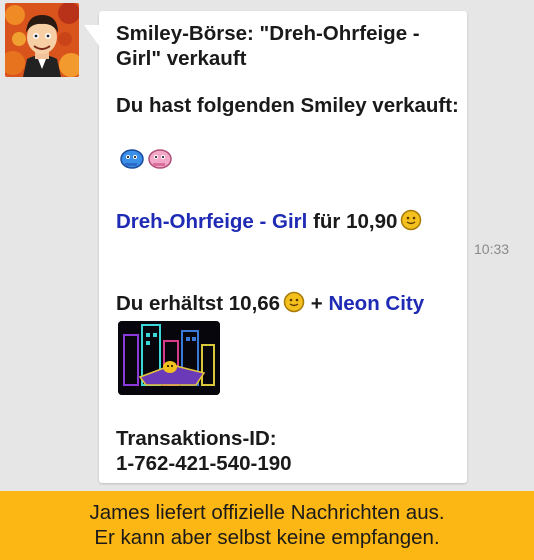 Image resolution: width=534 pixels, height=560 pixels. Describe the element at coordinates (204, 463) in the screenshot. I see `transaction-id: 1-762-421-540-190` at that location.